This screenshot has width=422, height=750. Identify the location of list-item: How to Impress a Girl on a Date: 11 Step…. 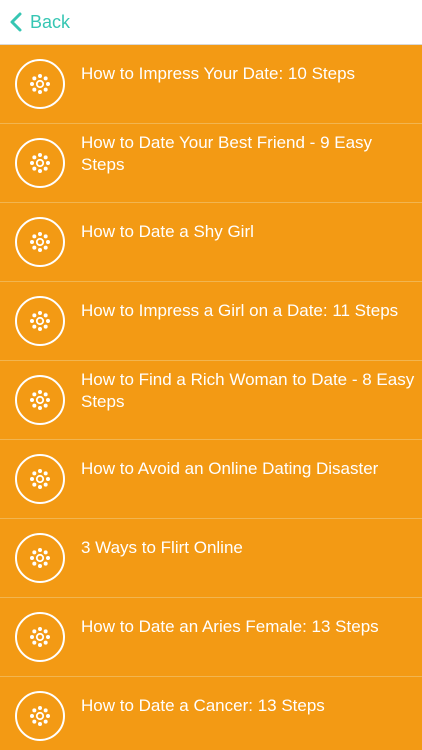
(211, 321).